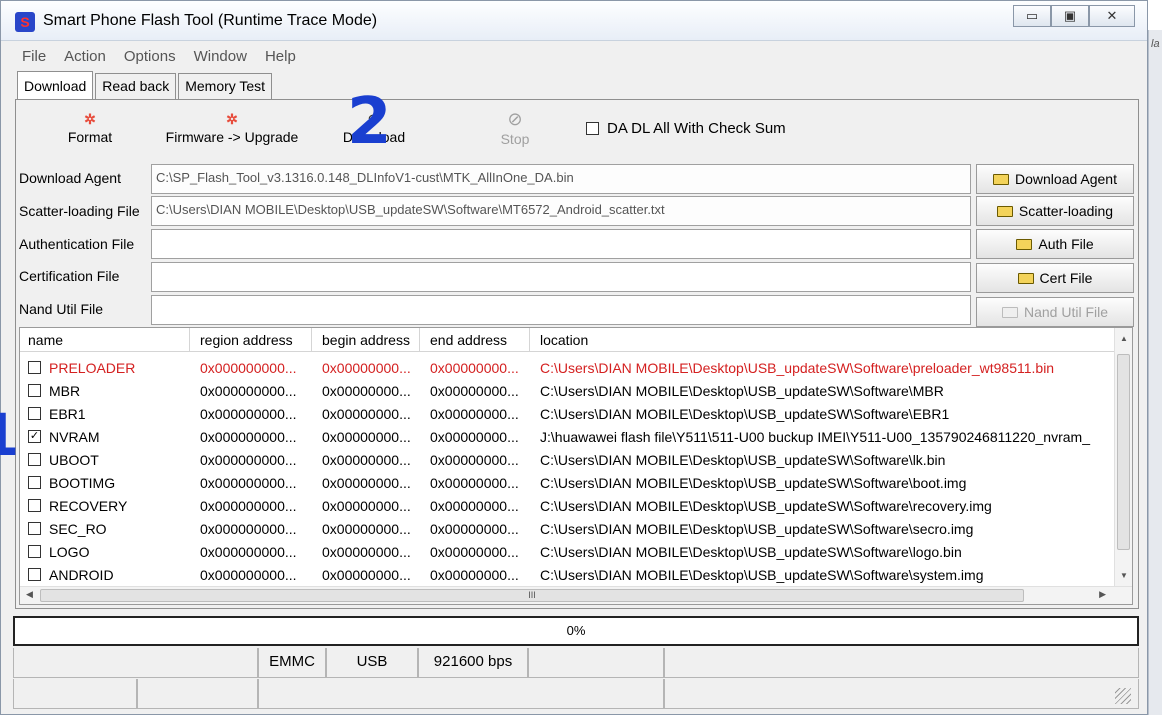 This screenshot has width=1162, height=715. Describe the element at coordinates (475, 339) in the screenshot. I see `column-header-end-address: end address` at that location.